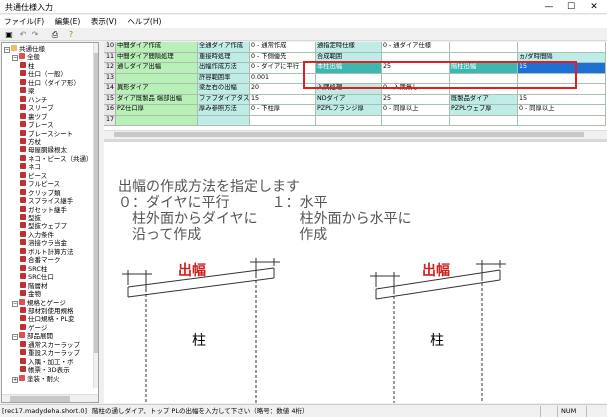 This screenshot has height=417, width=607. Describe the element at coordinates (594, 7) in the screenshot. I see `close-button: ✕` at that location.